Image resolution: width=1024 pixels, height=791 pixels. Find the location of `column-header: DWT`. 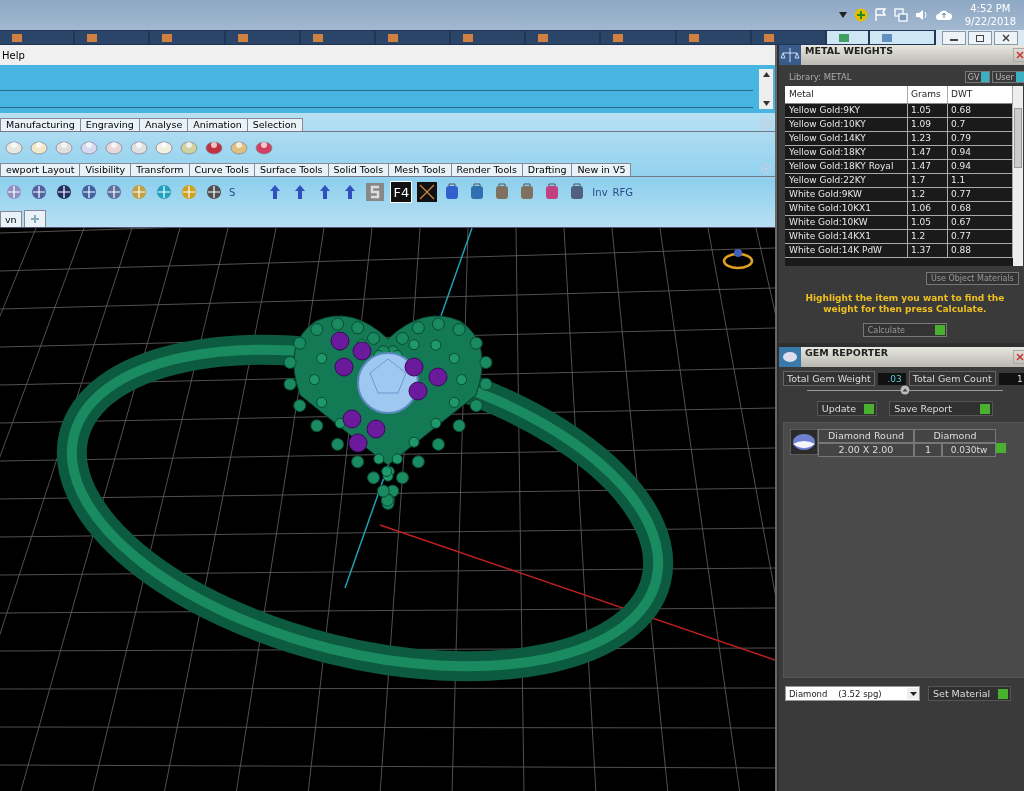

column-header: DWT is located at coordinates (980, 94).